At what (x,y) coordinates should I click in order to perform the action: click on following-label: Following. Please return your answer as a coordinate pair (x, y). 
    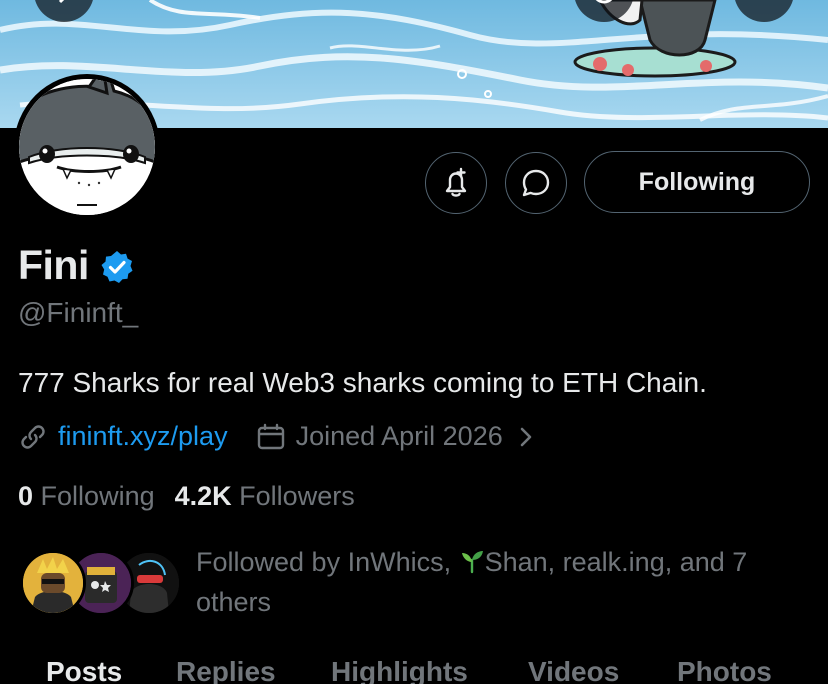
    Looking at the image, I should click on (97, 496).